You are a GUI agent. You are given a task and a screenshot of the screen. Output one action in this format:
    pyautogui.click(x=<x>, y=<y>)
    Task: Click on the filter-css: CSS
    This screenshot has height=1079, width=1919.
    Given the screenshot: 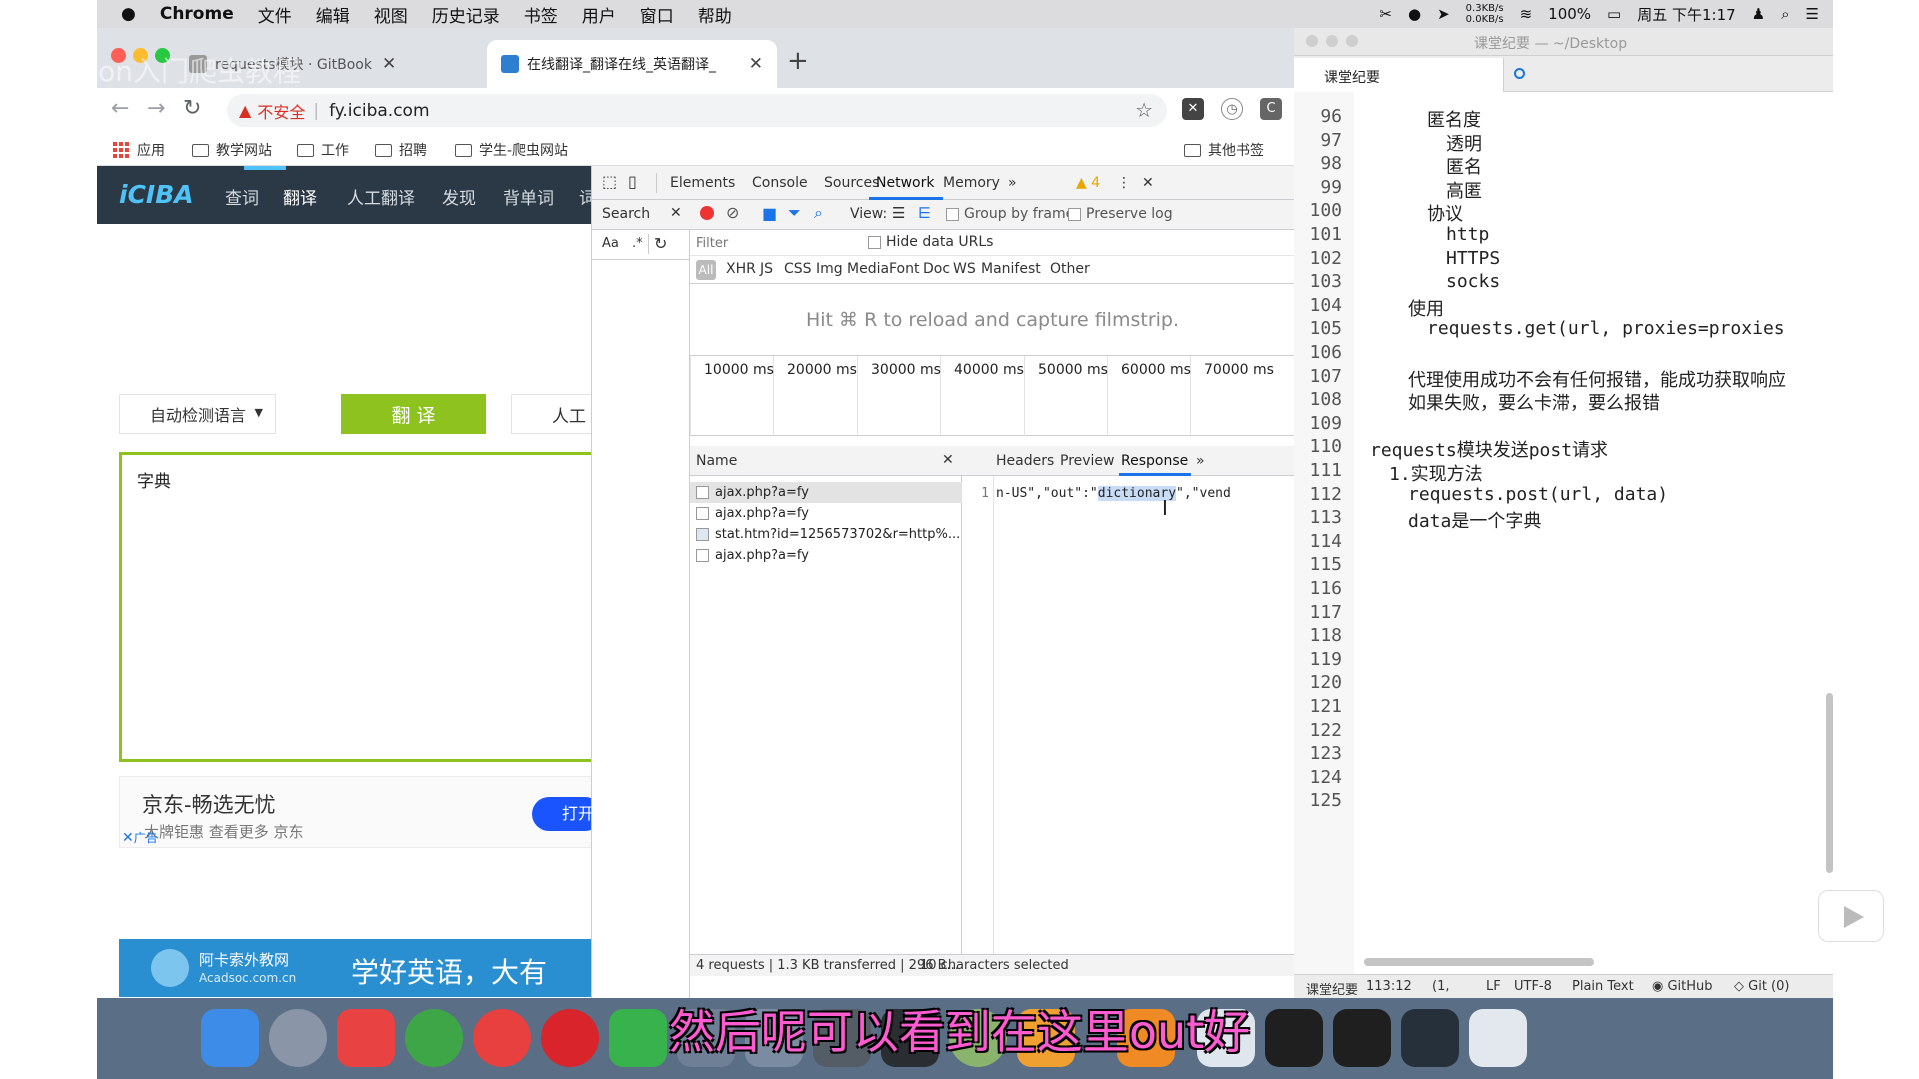 What is the action you would take?
    pyautogui.click(x=798, y=269)
    